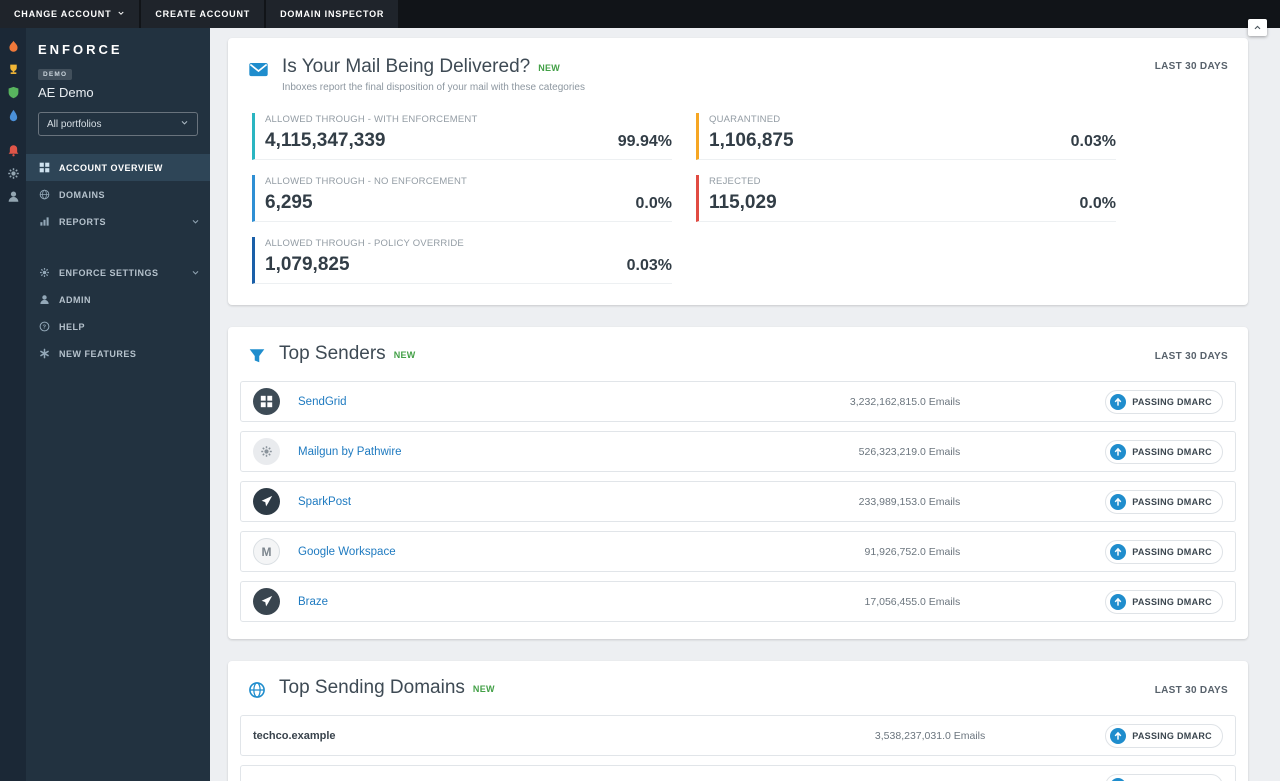 Image resolution: width=1280 pixels, height=781 pixels. What do you see at coordinates (644, 141) in the screenshot?
I see `stat-percent: 99.94%` at bounding box center [644, 141].